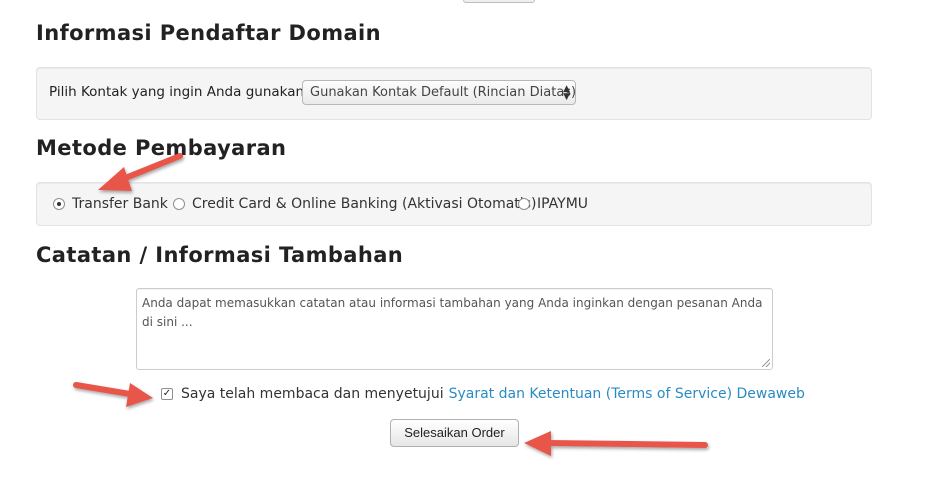  What do you see at coordinates (312, 394) in the screenshot?
I see `tos-text: Saya telah membaca dan menyetujui` at bounding box center [312, 394].